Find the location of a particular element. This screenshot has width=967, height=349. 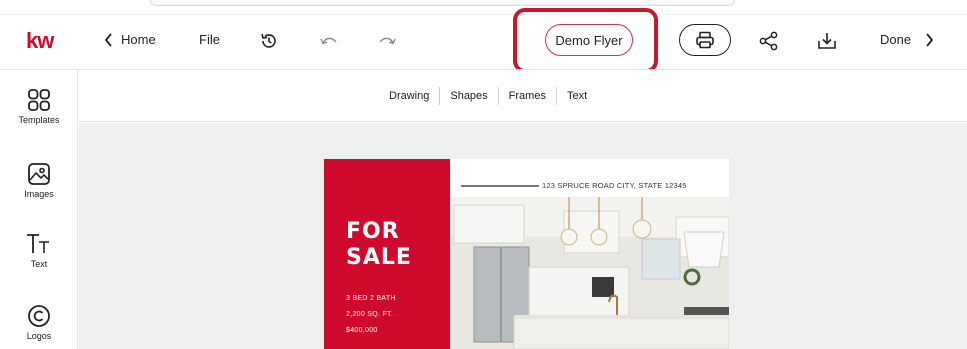

browser-strip is located at coordinates (442, 3).